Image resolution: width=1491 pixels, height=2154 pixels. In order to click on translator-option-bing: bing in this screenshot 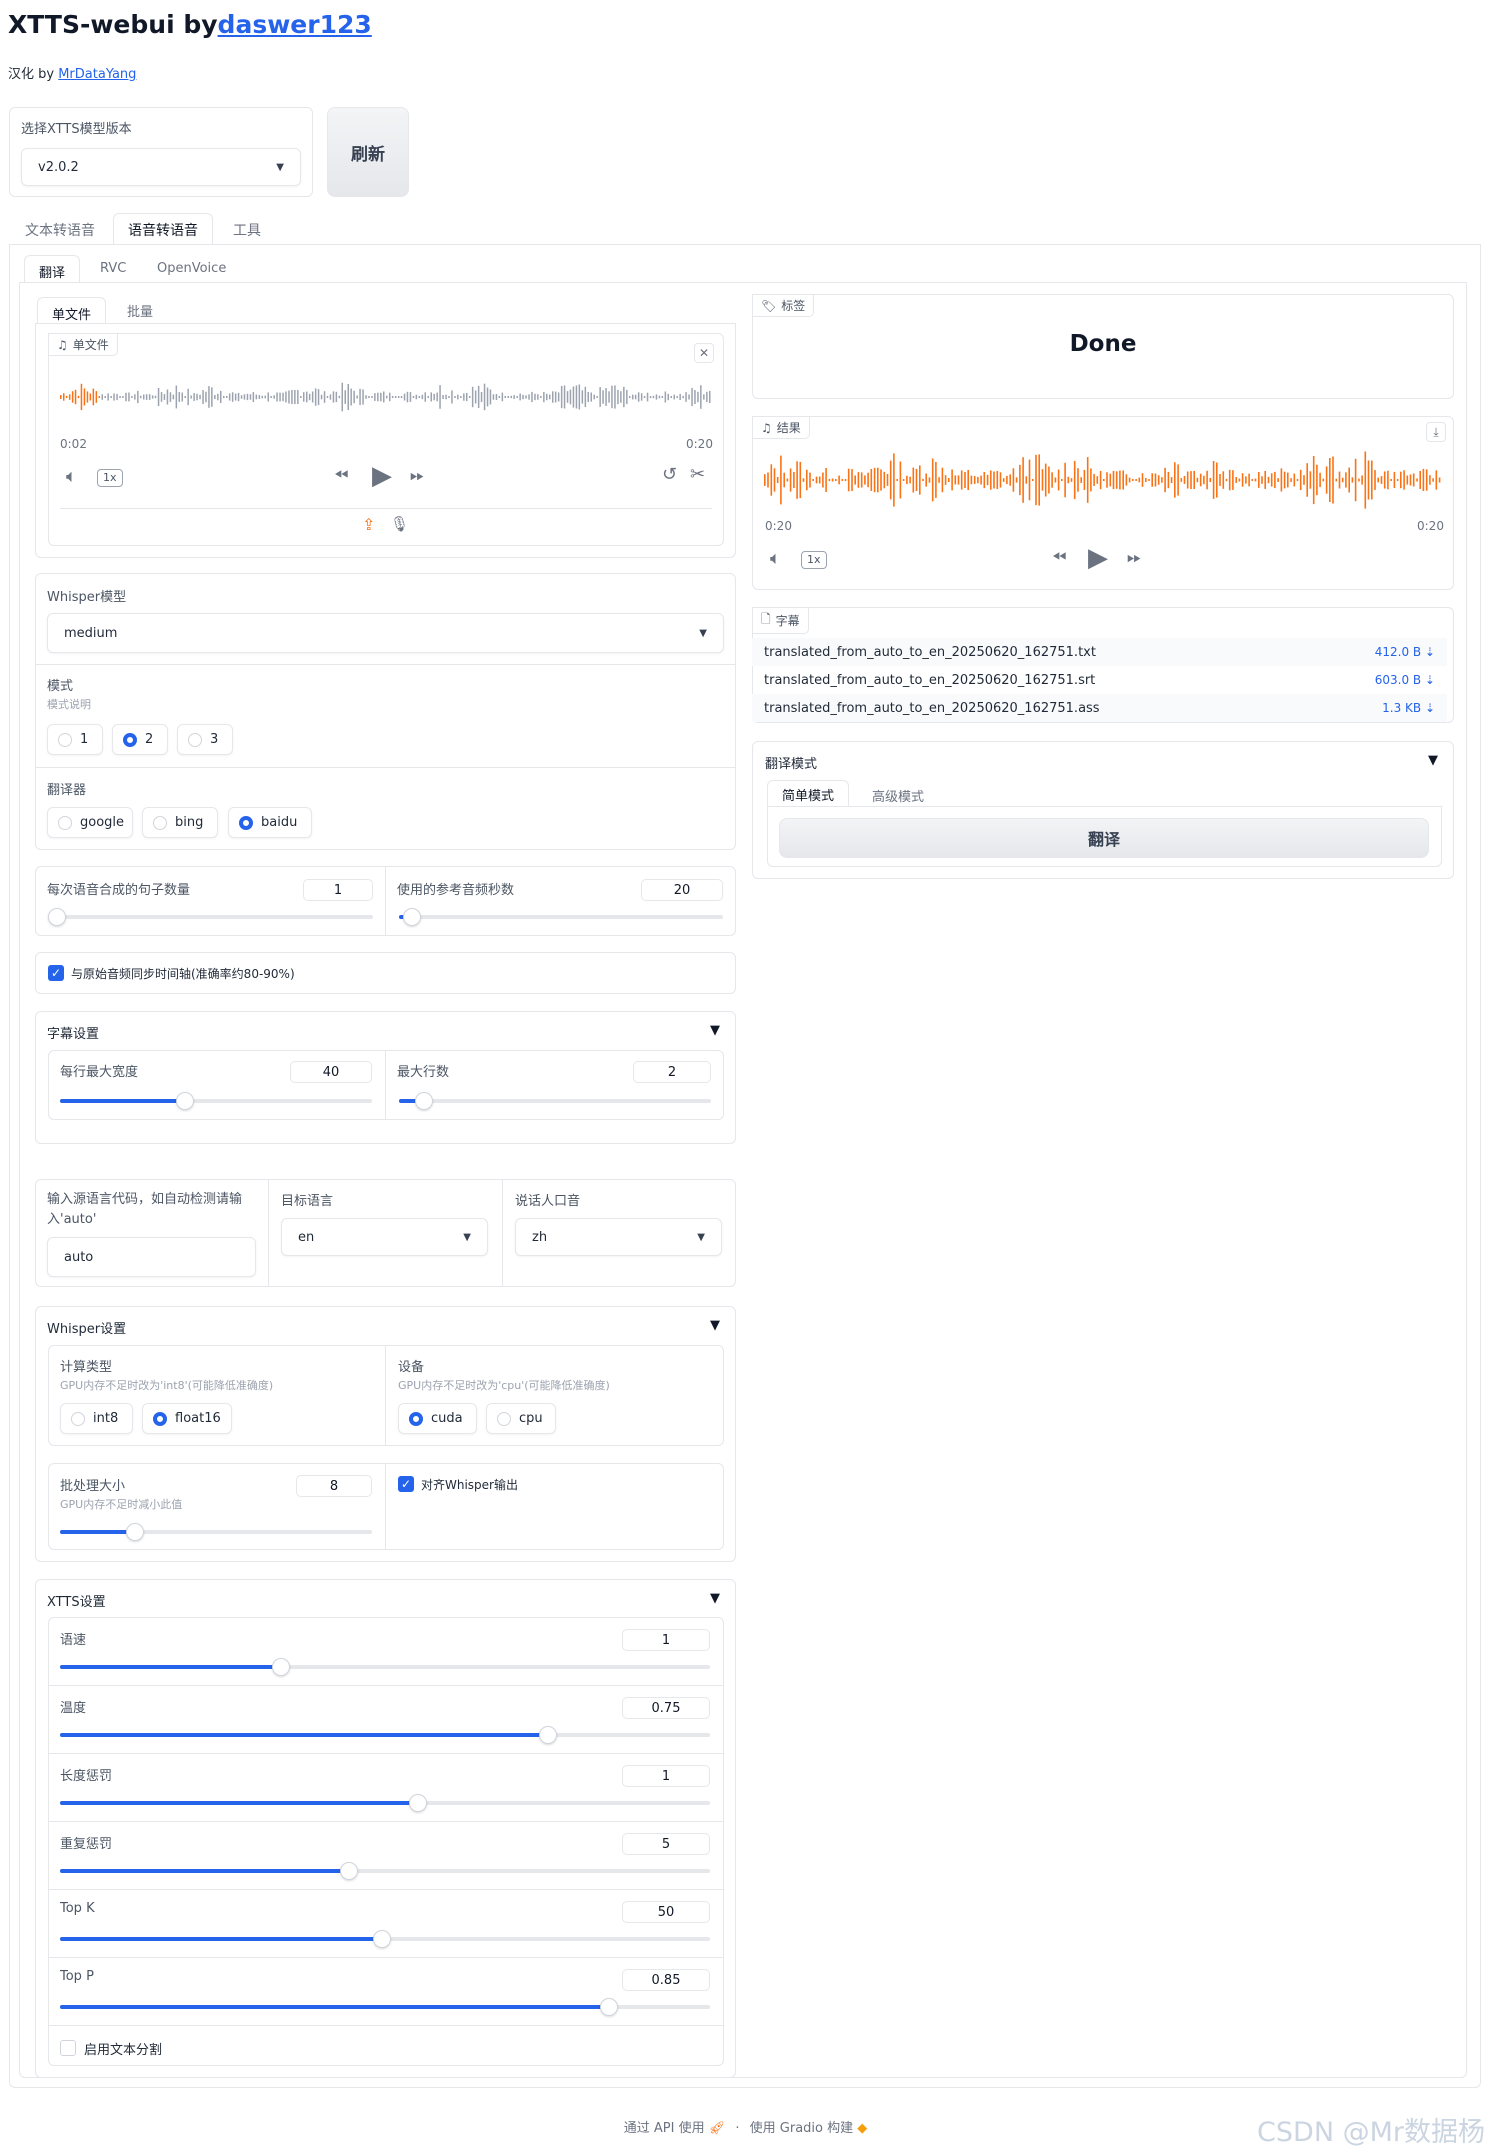, I will do `click(180, 822)`.